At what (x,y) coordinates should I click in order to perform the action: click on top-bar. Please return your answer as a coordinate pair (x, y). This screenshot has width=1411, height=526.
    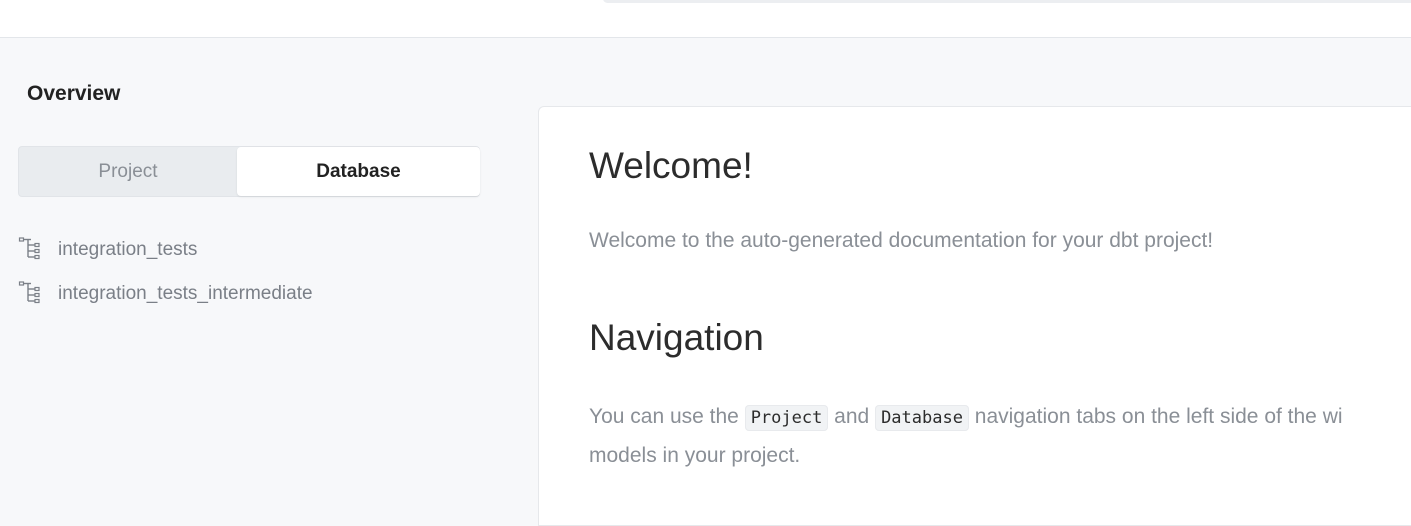
    Looking at the image, I should click on (705, 19).